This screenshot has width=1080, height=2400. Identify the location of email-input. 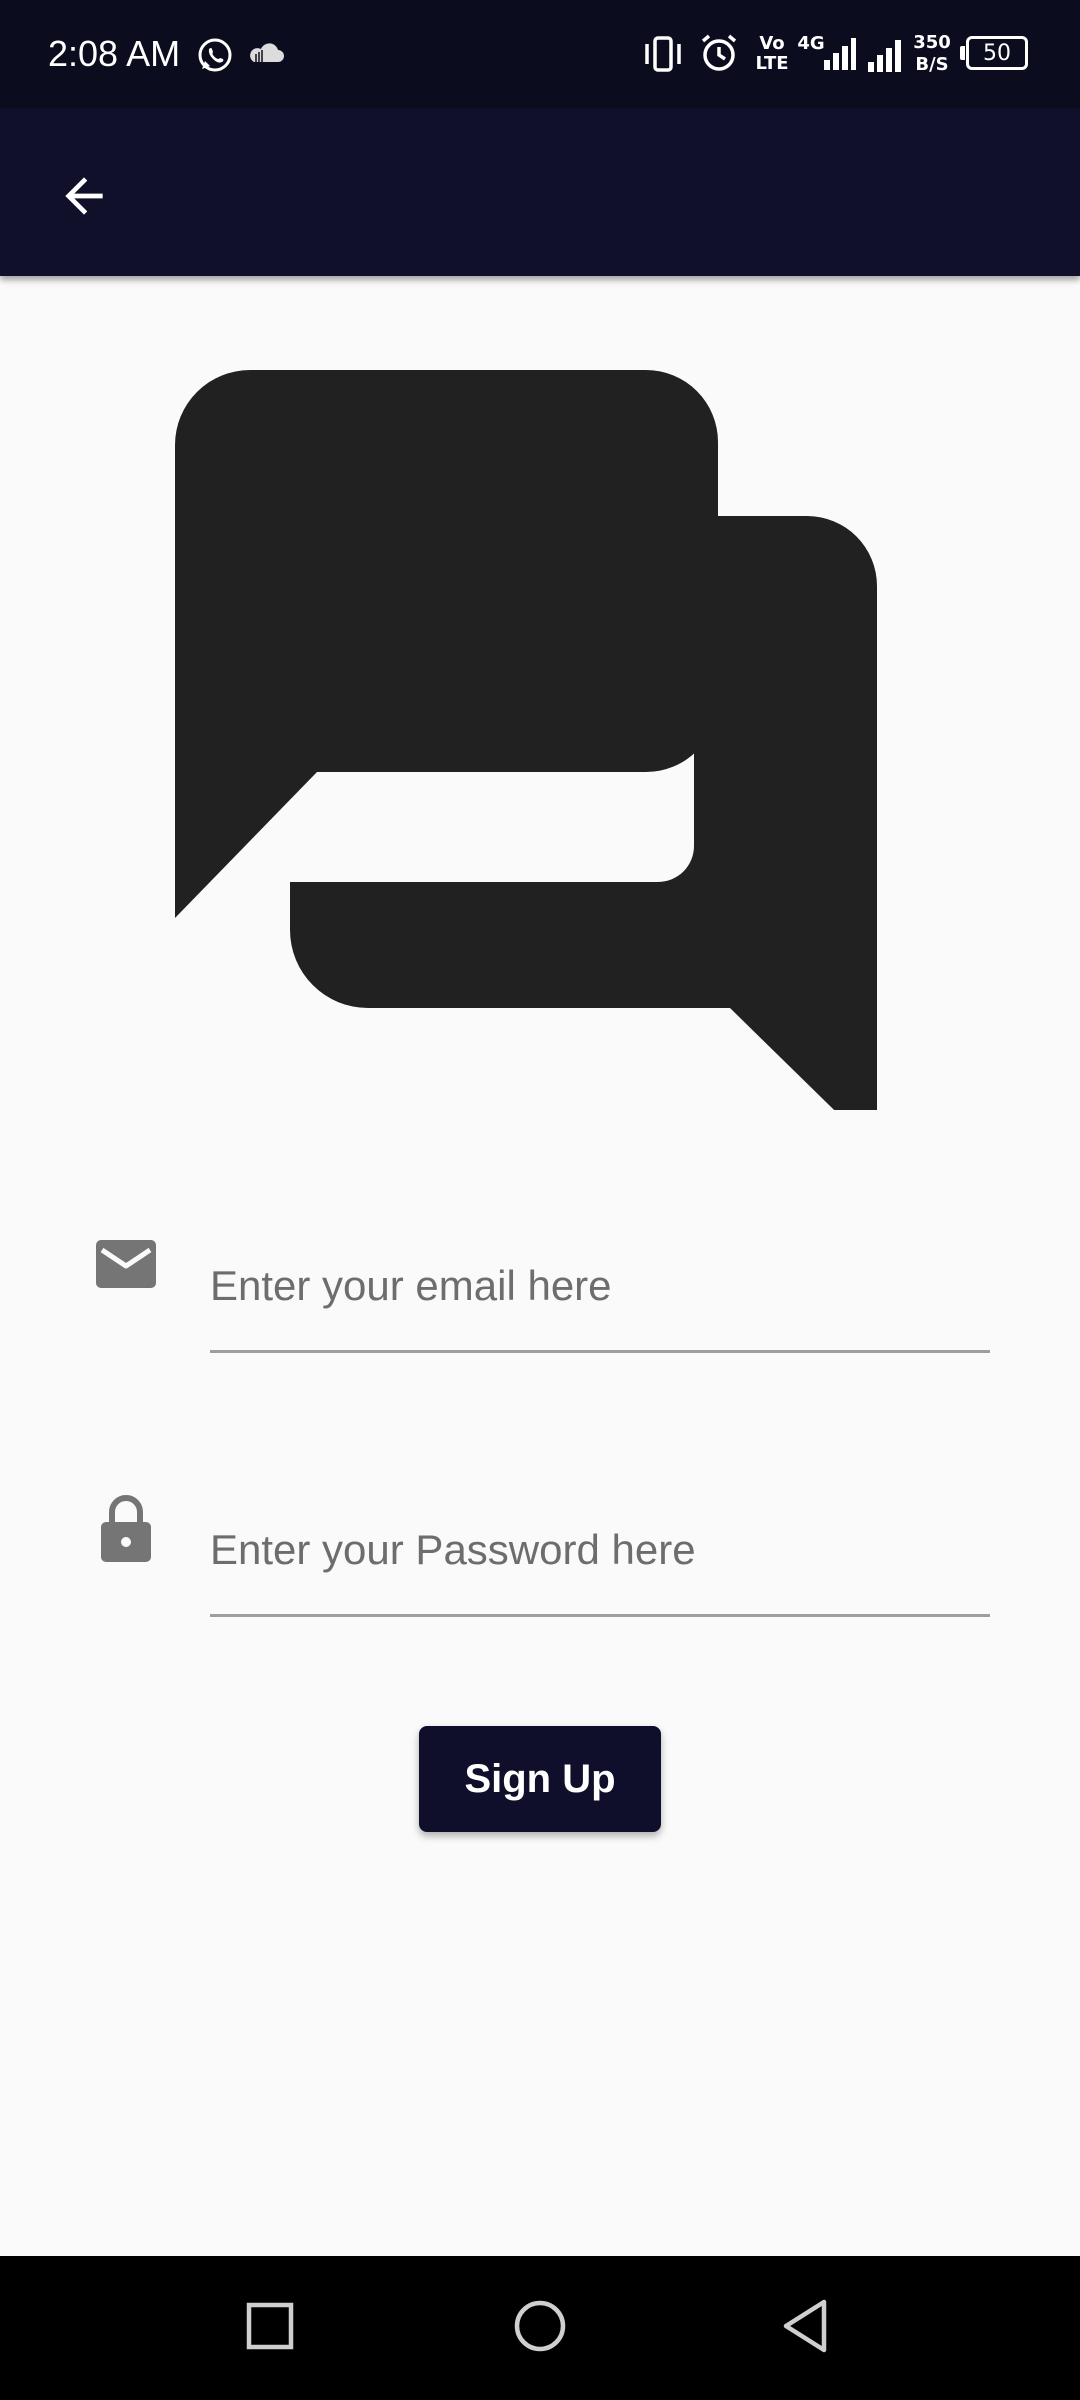
(600, 1286).